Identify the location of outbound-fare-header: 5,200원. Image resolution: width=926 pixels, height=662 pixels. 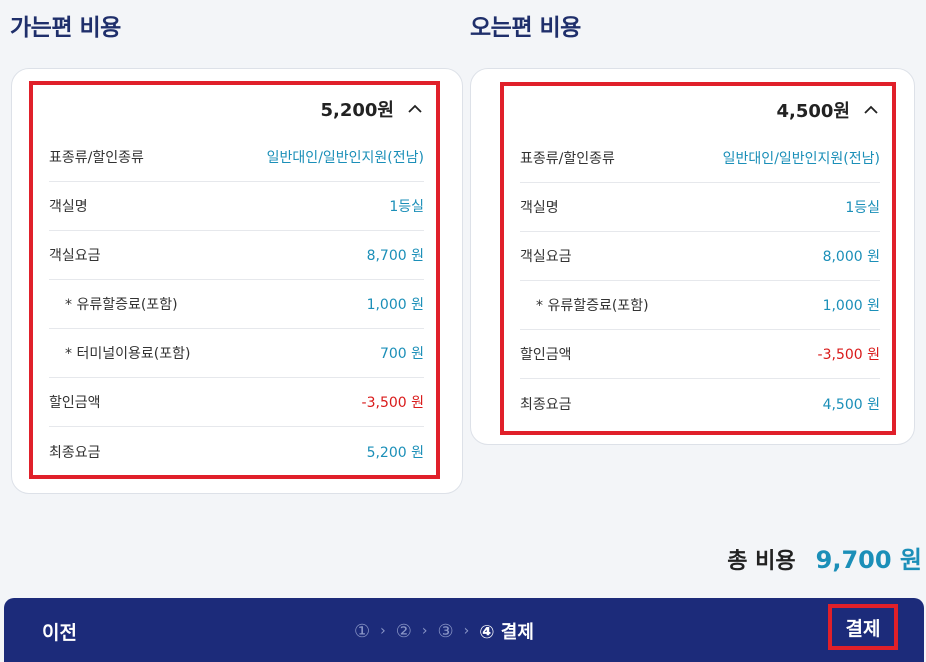
(234, 109).